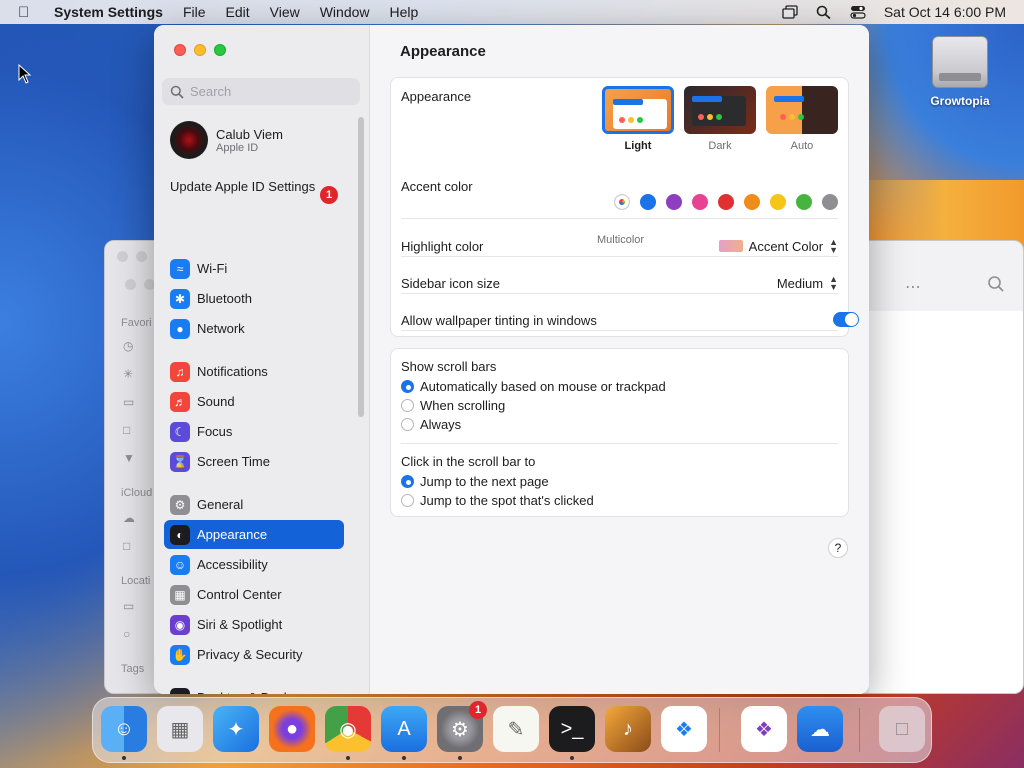 This screenshot has height=768, width=1024. I want to click on sidebar-item-accessibility: ☺ Accessibility, so click(254, 564).